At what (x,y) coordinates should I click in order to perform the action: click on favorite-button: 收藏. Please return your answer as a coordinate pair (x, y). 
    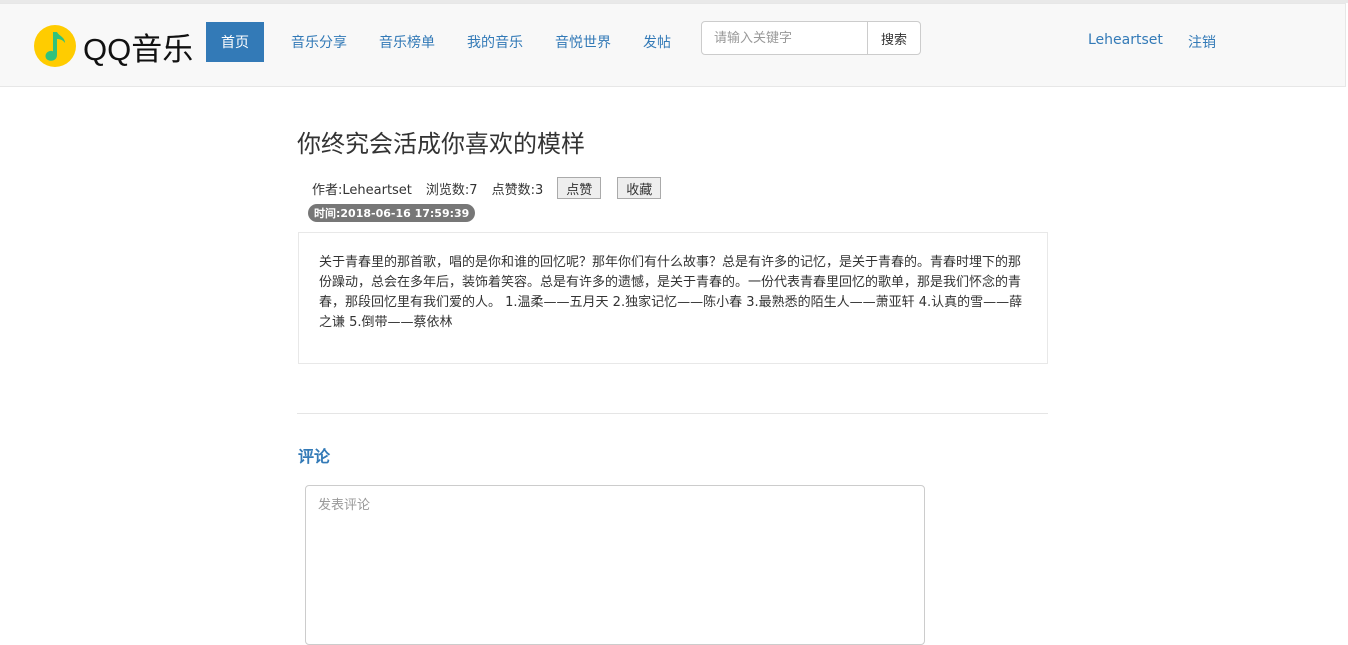
    Looking at the image, I should click on (639, 188).